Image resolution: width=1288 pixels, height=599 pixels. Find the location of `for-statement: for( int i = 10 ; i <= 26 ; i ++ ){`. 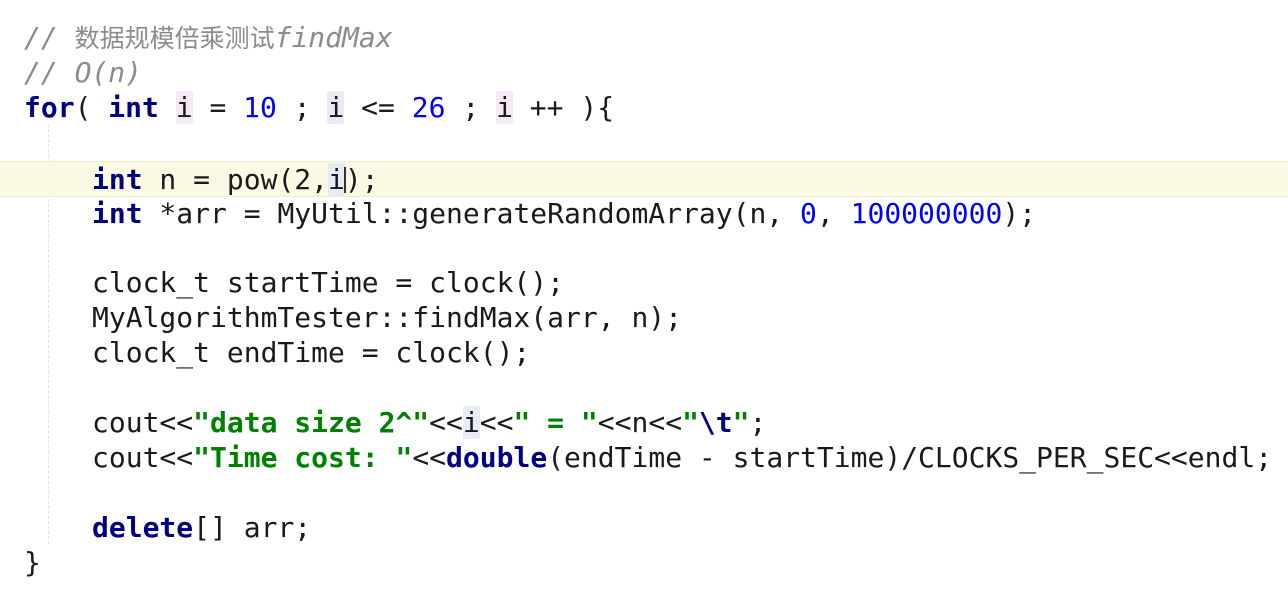

for-statement: for( int i = 10 ; i <= 26 ; i ++ ){ is located at coordinates (319, 107).